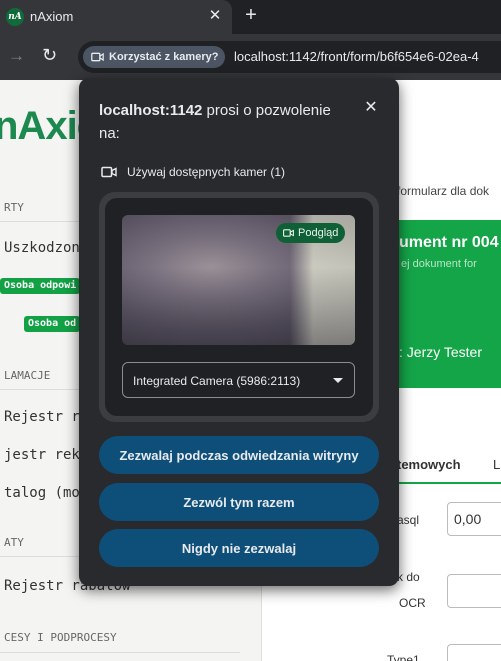 This screenshot has width=501, height=661. I want to click on sidebar-section-heading: CESY I PODPROCESY, so click(60, 637).